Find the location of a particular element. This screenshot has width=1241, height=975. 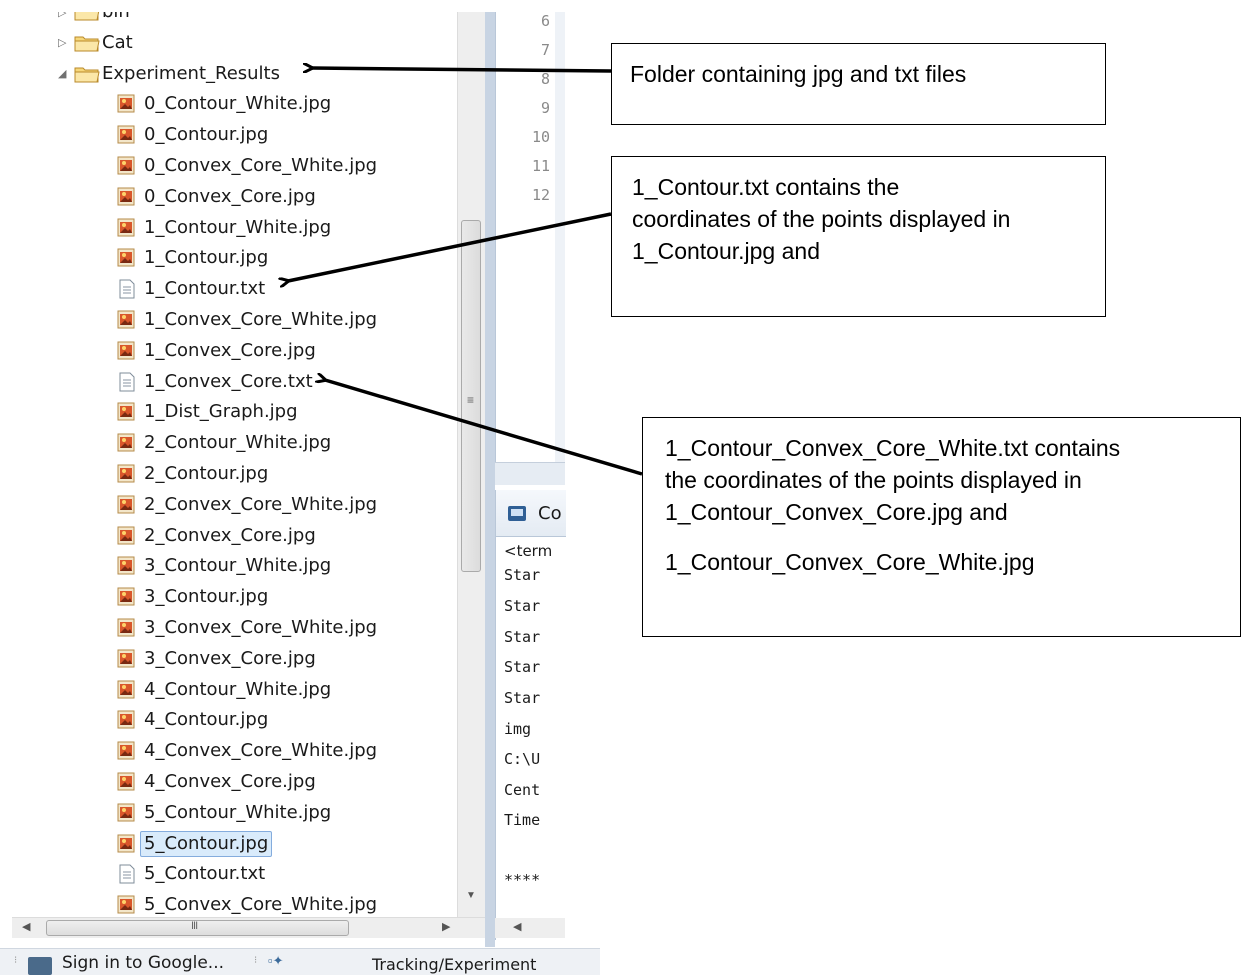

tree-horizontal-scrollbar: ◀ III ▶ is located at coordinates (248, 927).